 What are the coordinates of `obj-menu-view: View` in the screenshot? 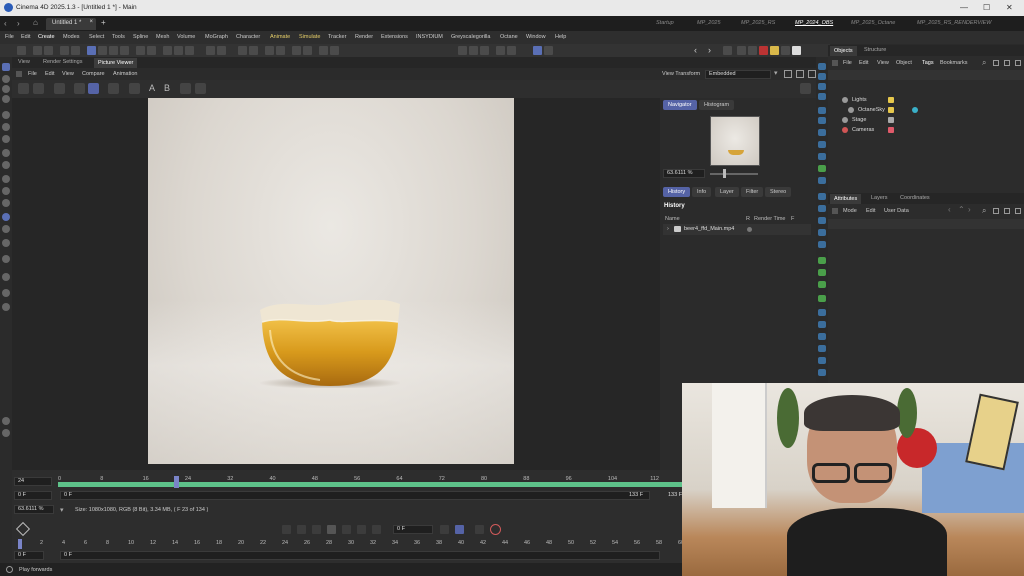 It's located at (883, 63).